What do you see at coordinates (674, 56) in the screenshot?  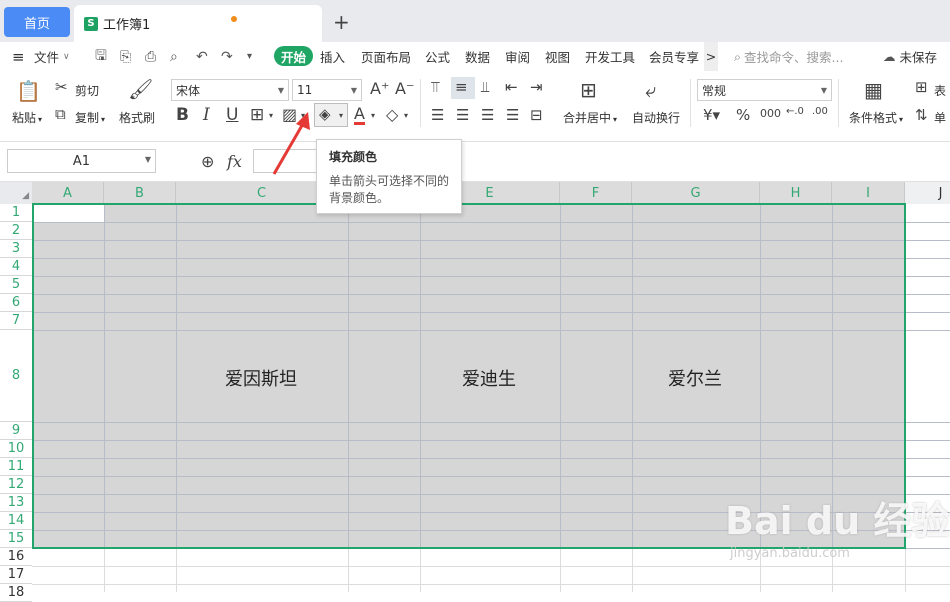 I see `menu-member: 会员专享` at bounding box center [674, 56].